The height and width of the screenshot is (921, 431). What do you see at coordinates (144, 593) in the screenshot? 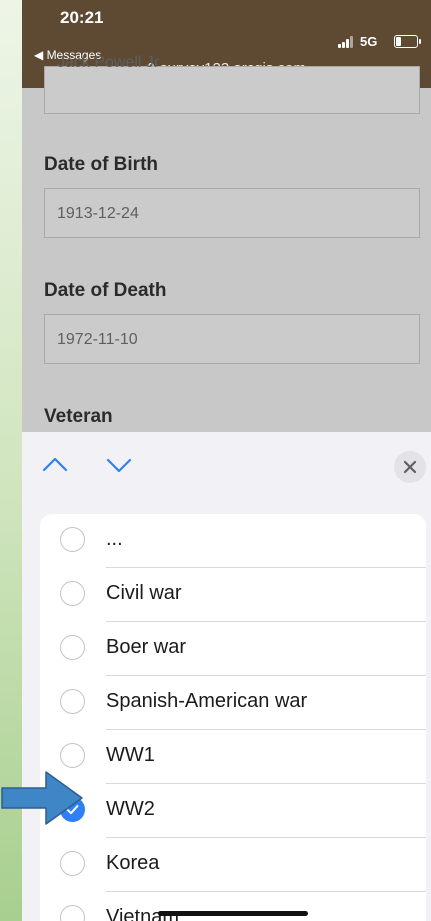
I see `option-label: Civil war` at bounding box center [144, 593].